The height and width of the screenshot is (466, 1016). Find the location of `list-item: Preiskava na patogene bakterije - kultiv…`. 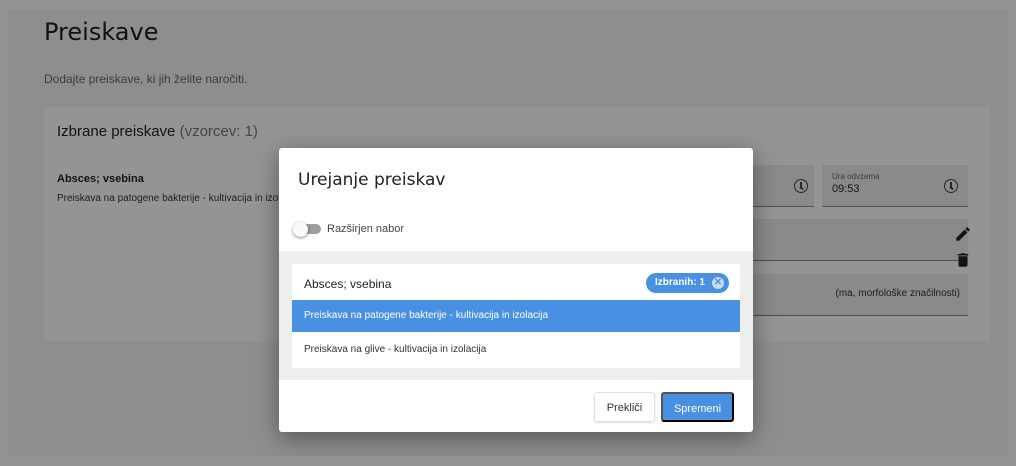

list-item: Preiskava na patogene bakterije - kultiv… is located at coordinates (516, 316).